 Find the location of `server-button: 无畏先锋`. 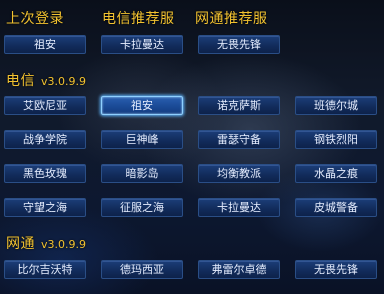

server-button: 无畏先锋 is located at coordinates (336, 269).